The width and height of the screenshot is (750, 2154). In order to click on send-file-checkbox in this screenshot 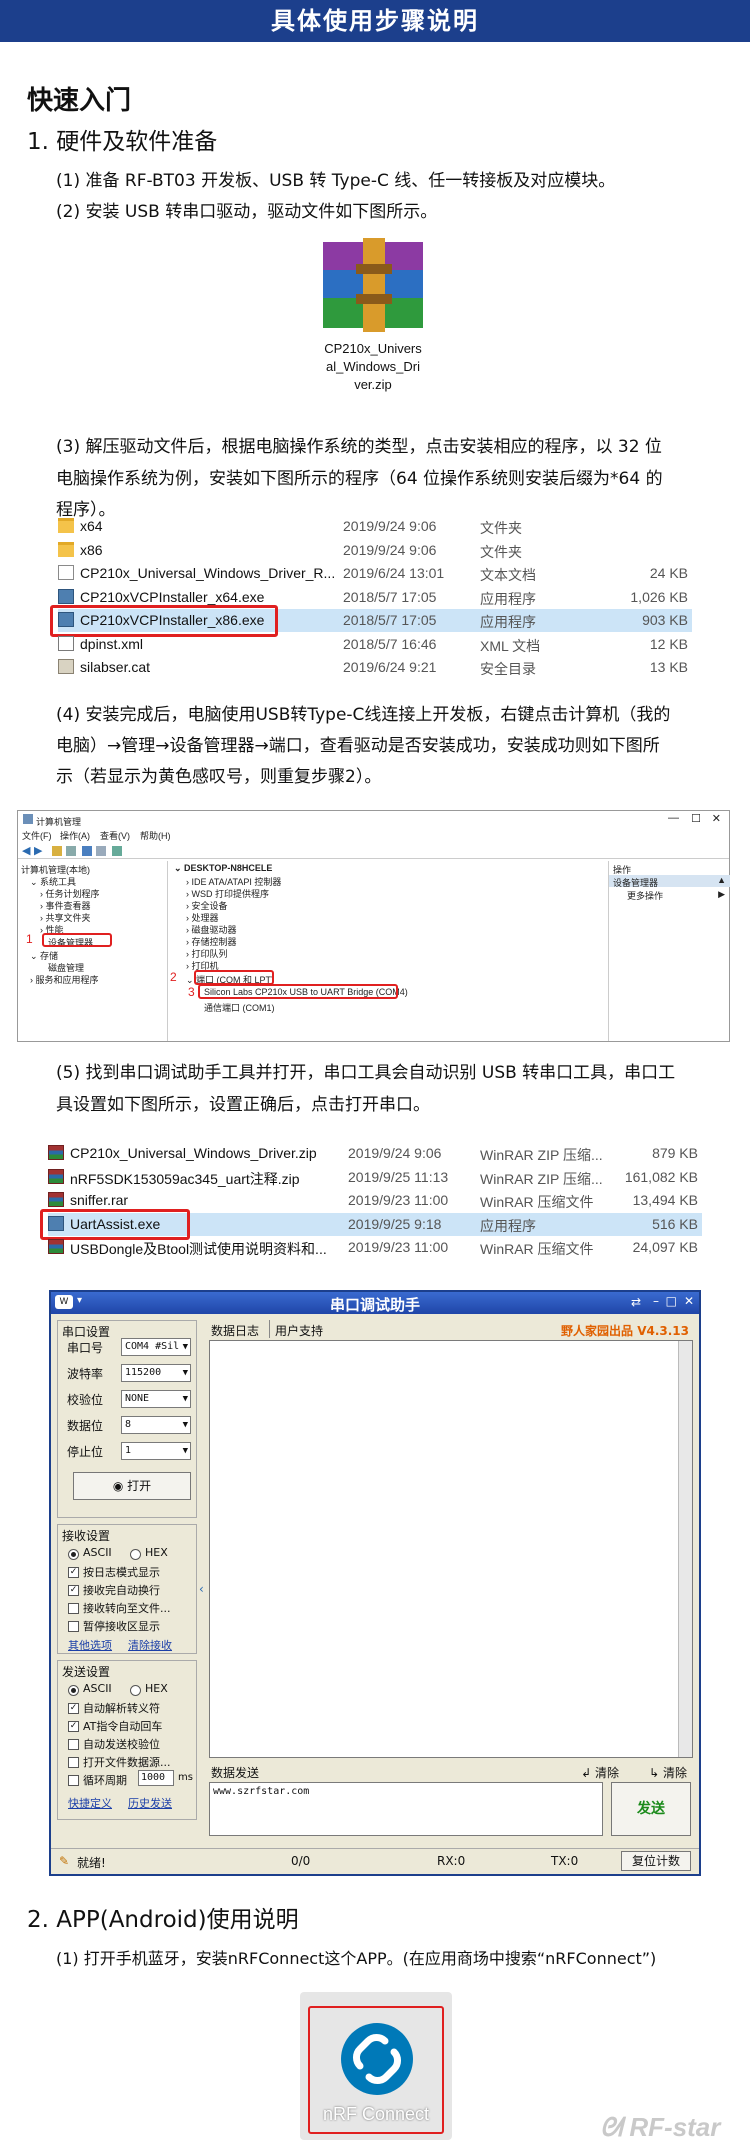, I will do `click(73, 1762)`.